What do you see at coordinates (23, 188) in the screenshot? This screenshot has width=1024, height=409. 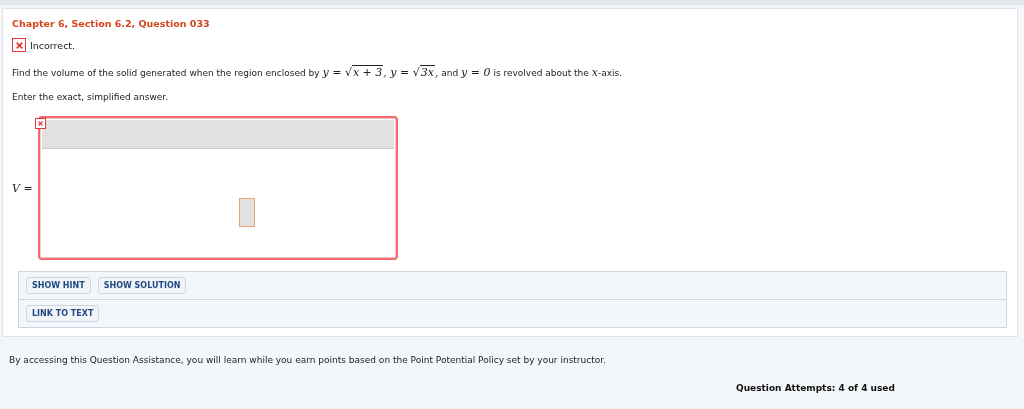 I see `answer-label: V =` at bounding box center [23, 188].